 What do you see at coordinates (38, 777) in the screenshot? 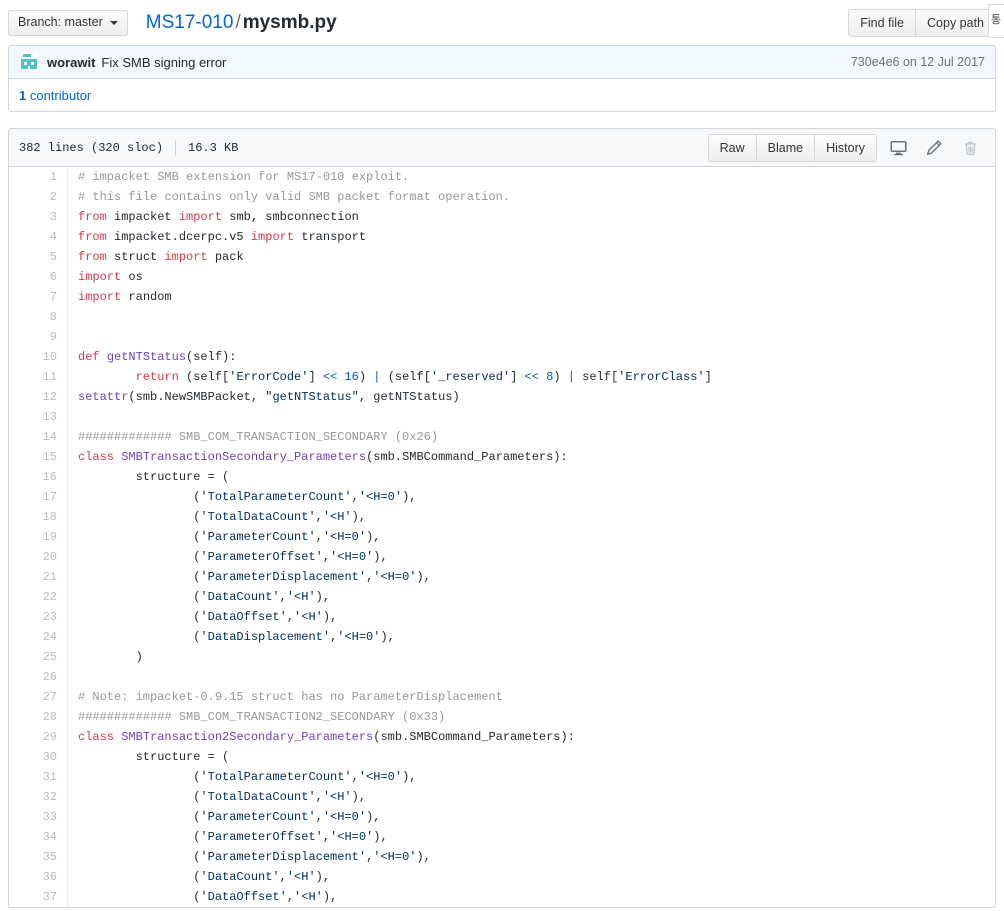
I see `line-number: 31` at bounding box center [38, 777].